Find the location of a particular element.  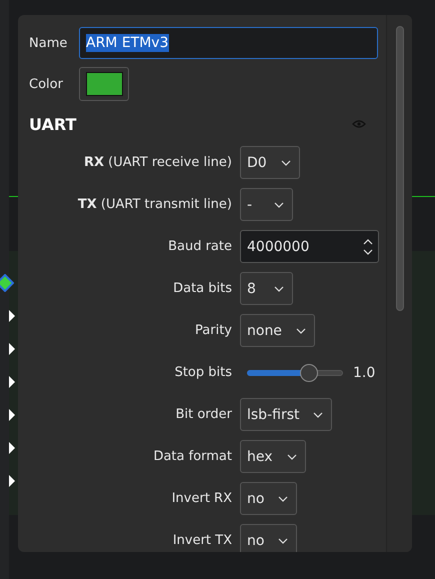

option-label: Invert TX is located at coordinates (202, 540).